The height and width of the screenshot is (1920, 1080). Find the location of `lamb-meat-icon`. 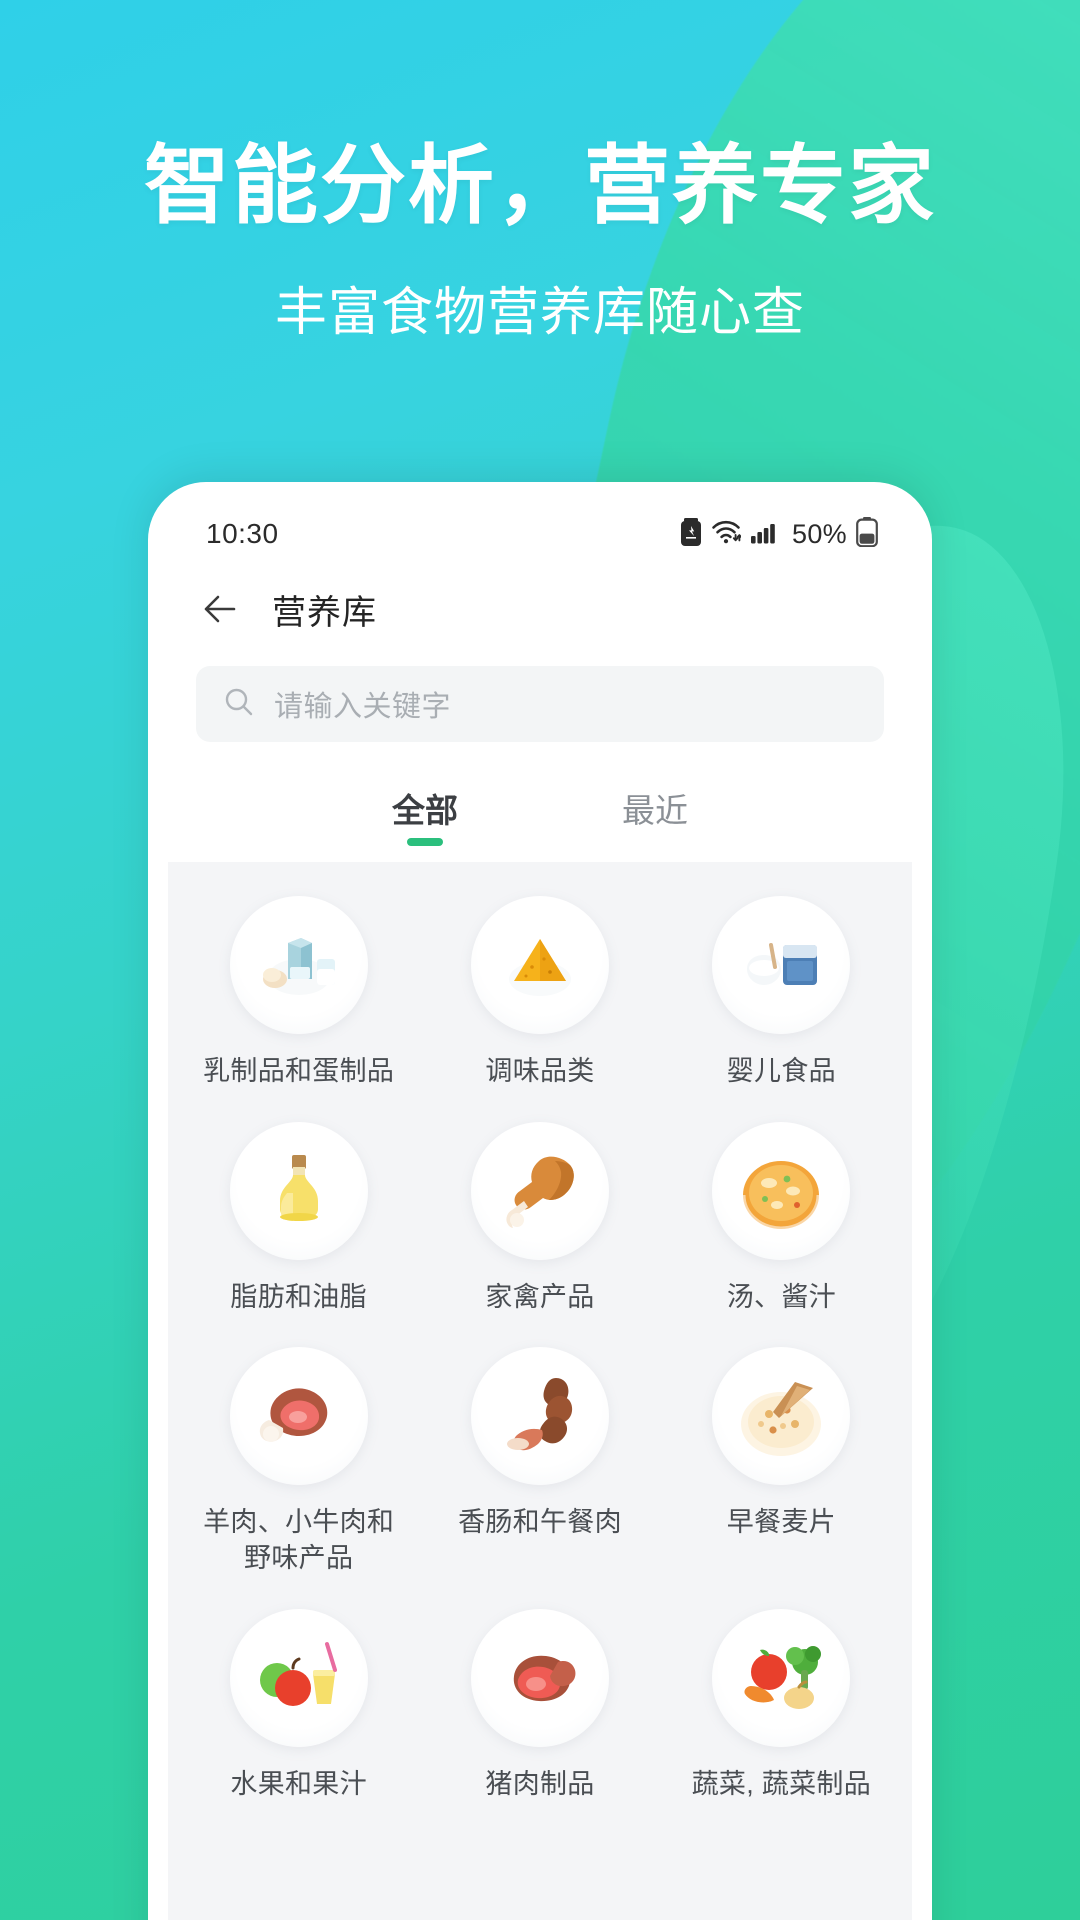

lamb-meat-icon is located at coordinates (298, 1416).